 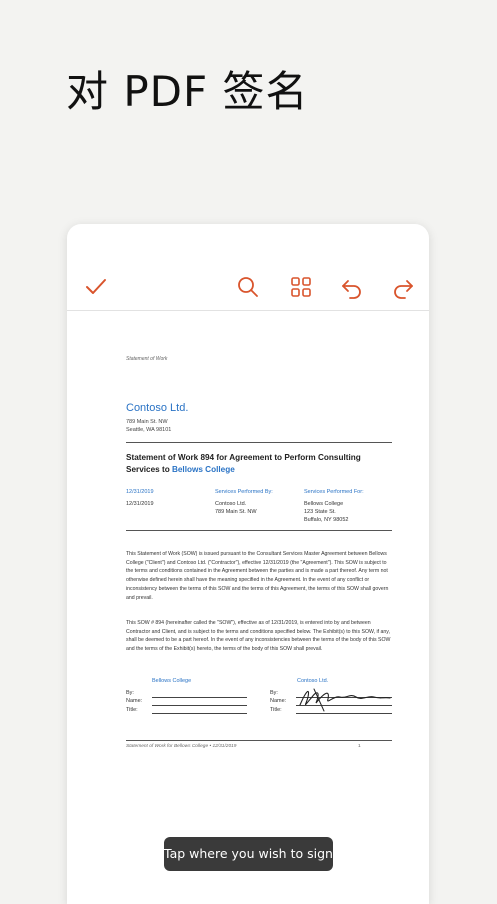 What do you see at coordinates (187, 91) in the screenshot?
I see `headline: 对 PDF 签名` at bounding box center [187, 91].